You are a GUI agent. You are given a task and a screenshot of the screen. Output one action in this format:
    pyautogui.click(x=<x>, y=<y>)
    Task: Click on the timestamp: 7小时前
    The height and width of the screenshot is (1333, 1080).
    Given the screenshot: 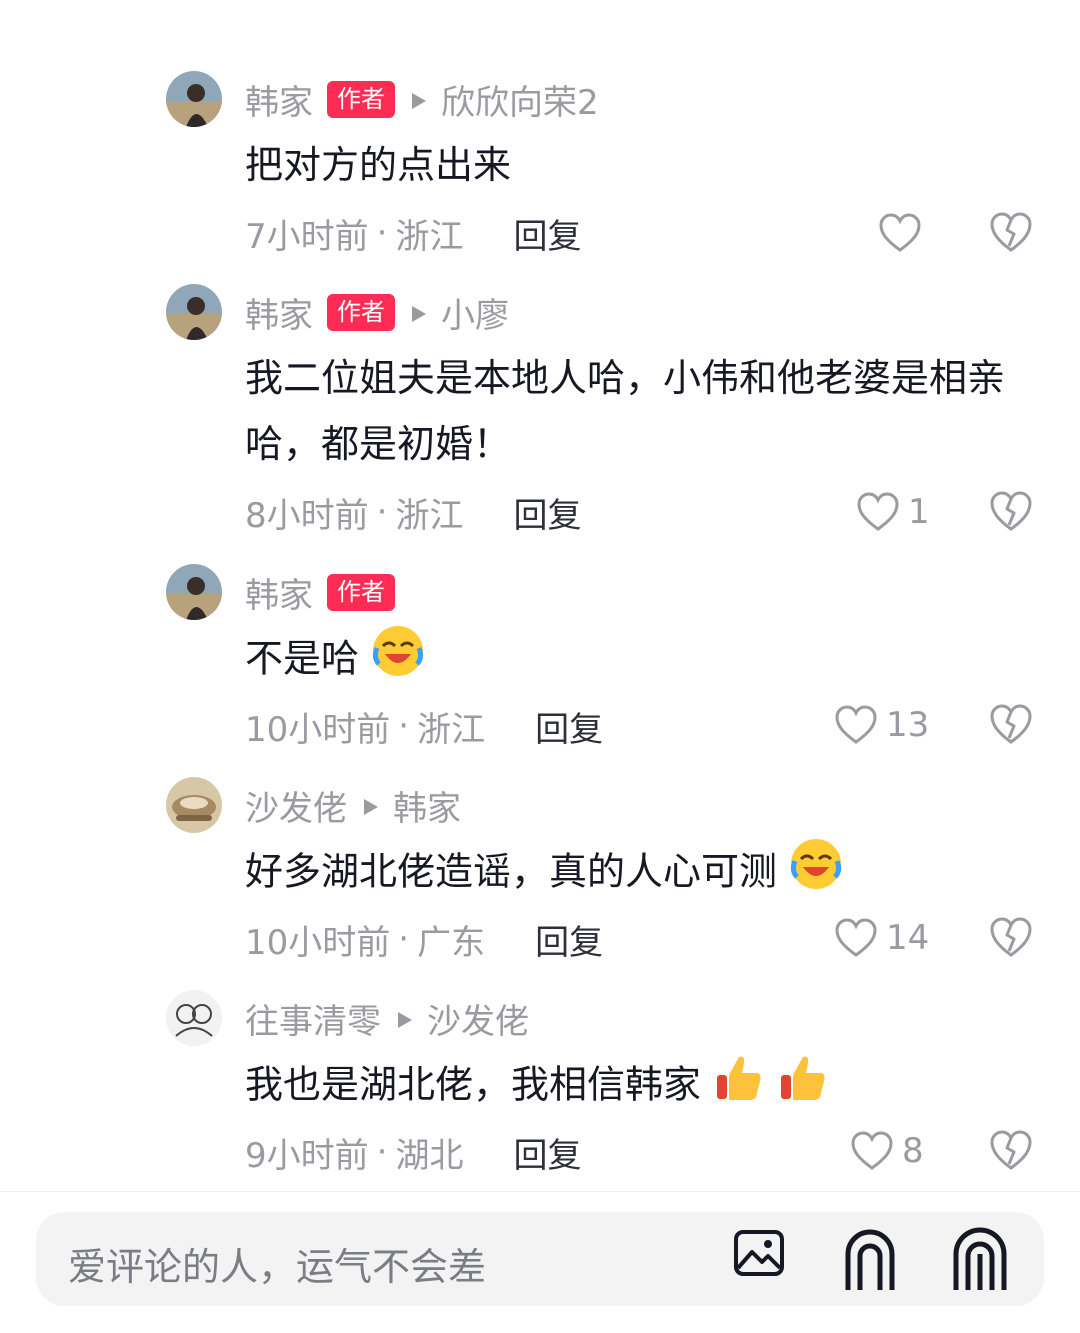 What is the action you would take?
    pyautogui.click(x=307, y=236)
    